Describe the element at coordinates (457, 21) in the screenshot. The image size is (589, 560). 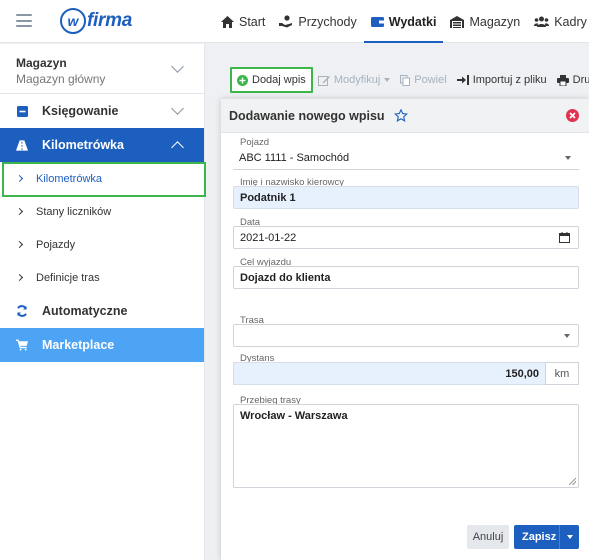
I see `warehouse-icon` at that location.